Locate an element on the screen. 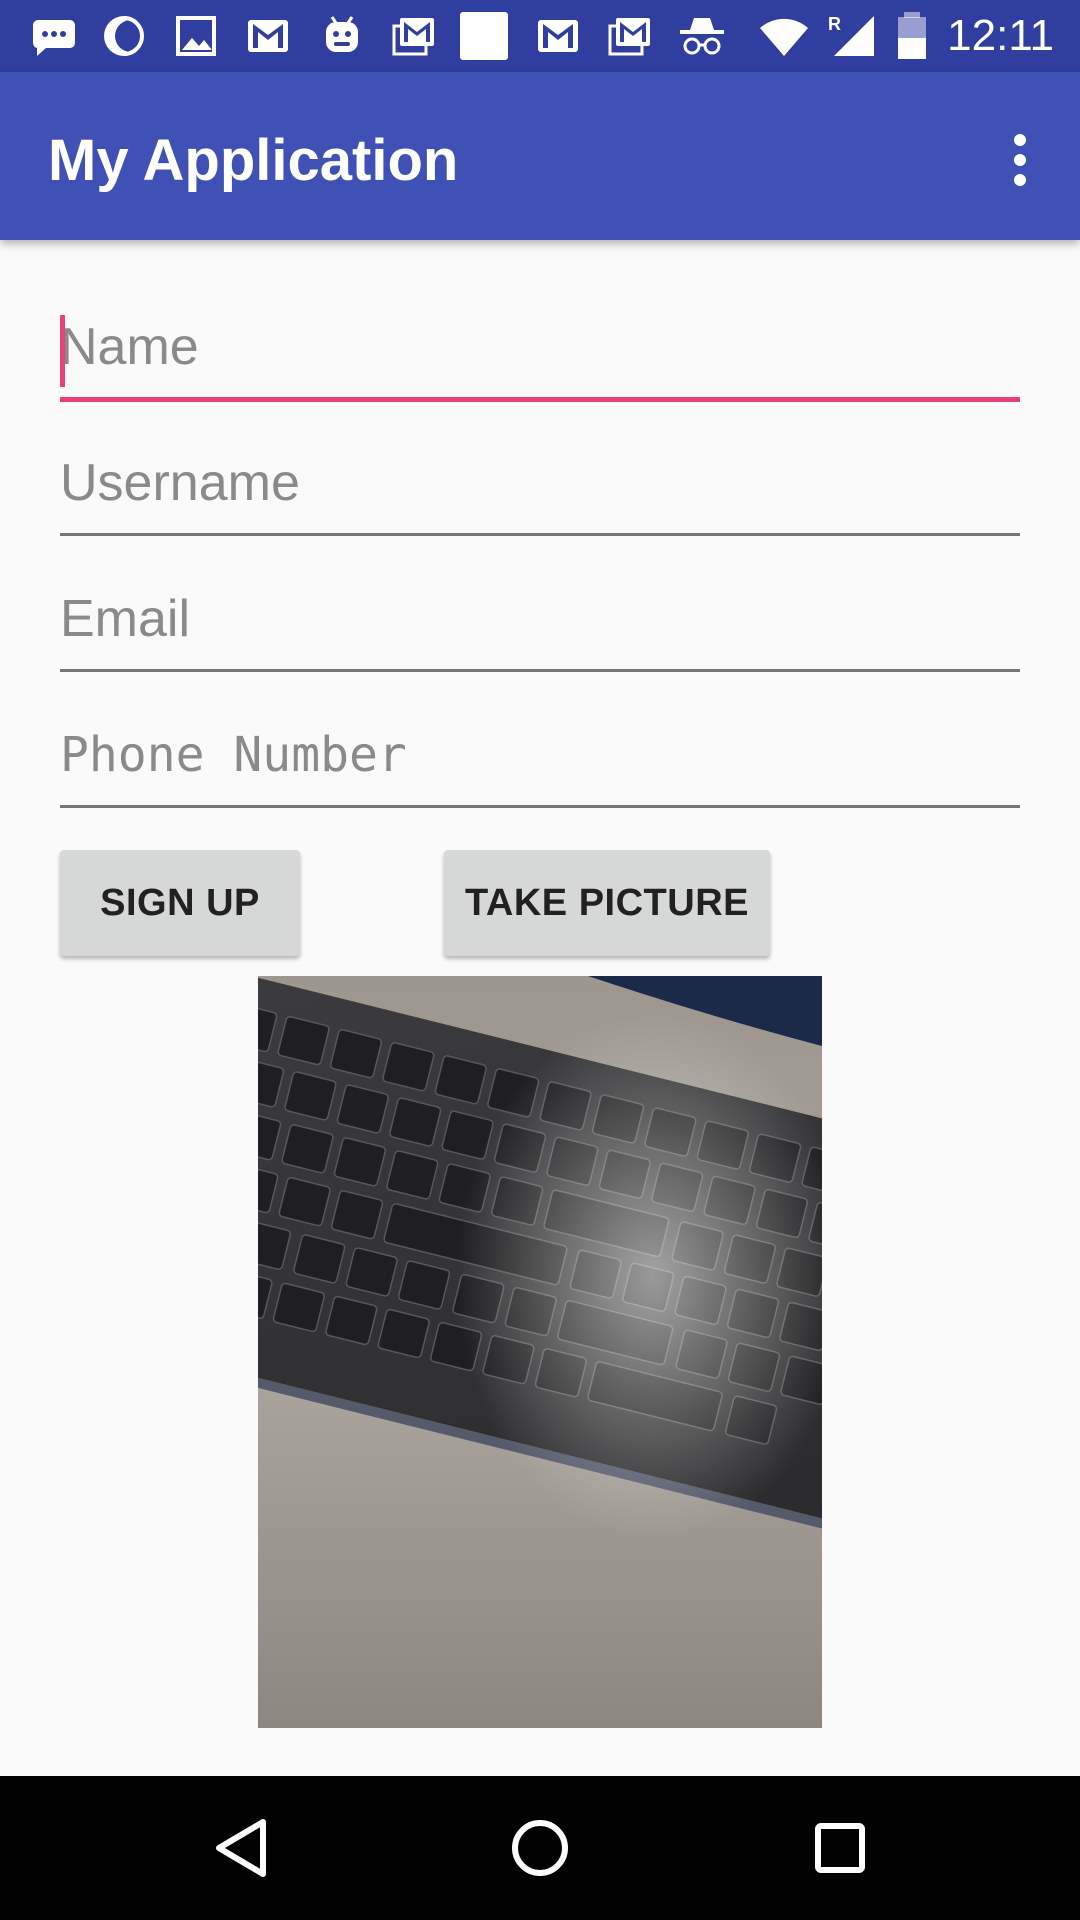 The width and height of the screenshot is (1080, 1920). phone-number-input is located at coordinates (540, 755).